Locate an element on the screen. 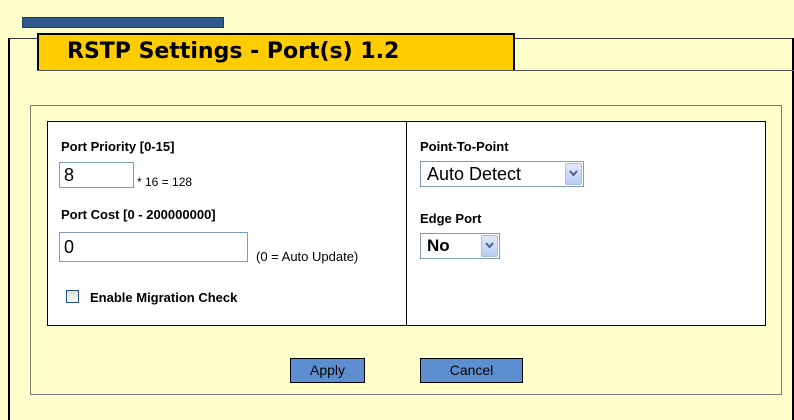  page-left-border is located at coordinates (9, 229).